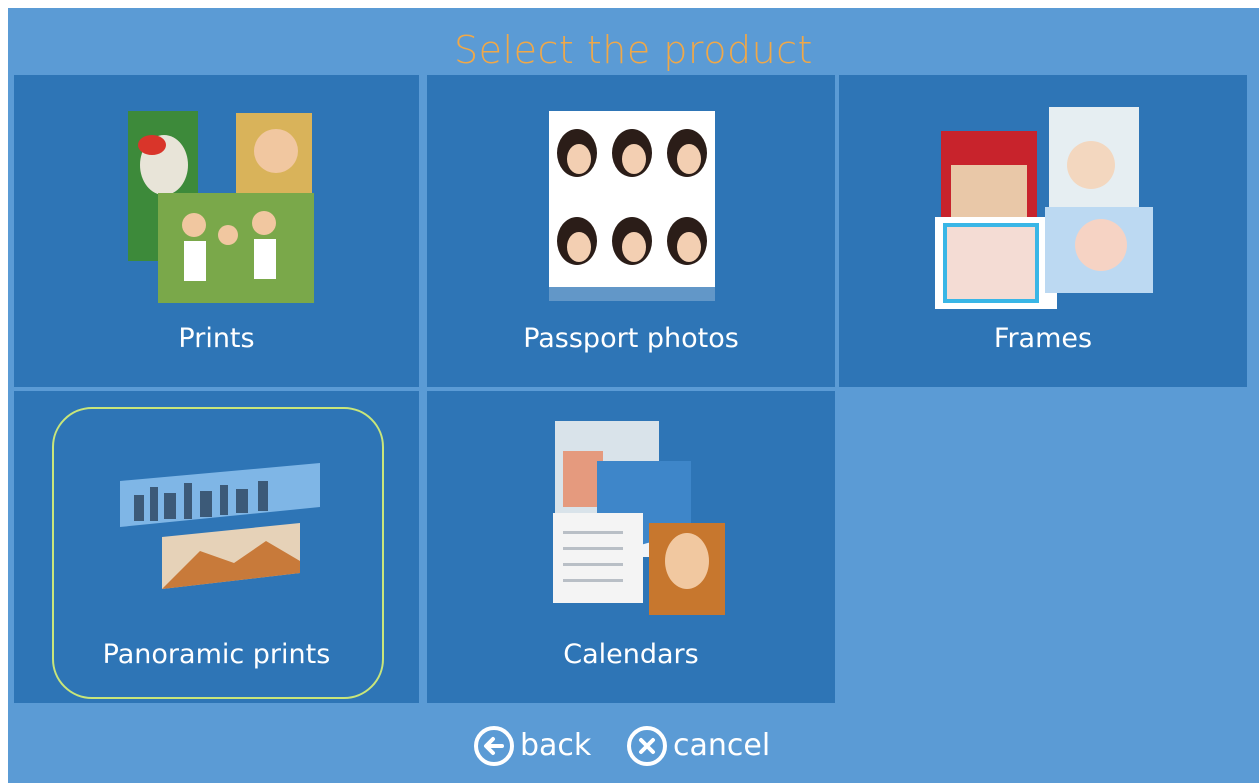  I want to click on close-icon, so click(647, 746).